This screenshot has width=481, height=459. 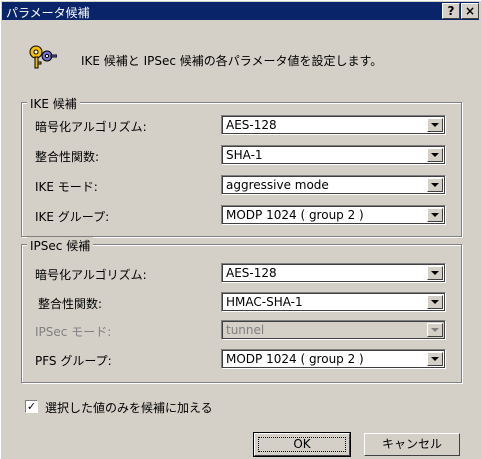 What do you see at coordinates (48, 13) in the screenshot?
I see `window-title: パラメータ候補` at bounding box center [48, 13].